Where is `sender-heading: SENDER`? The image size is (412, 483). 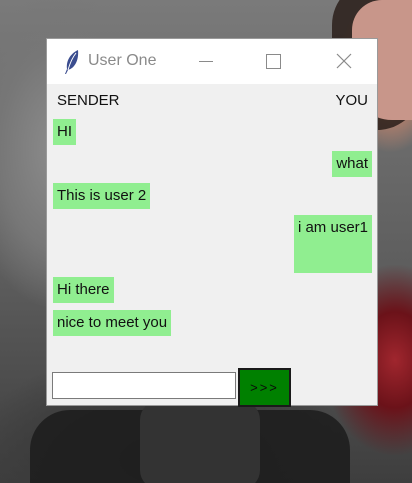
sender-heading: SENDER is located at coordinates (88, 100).